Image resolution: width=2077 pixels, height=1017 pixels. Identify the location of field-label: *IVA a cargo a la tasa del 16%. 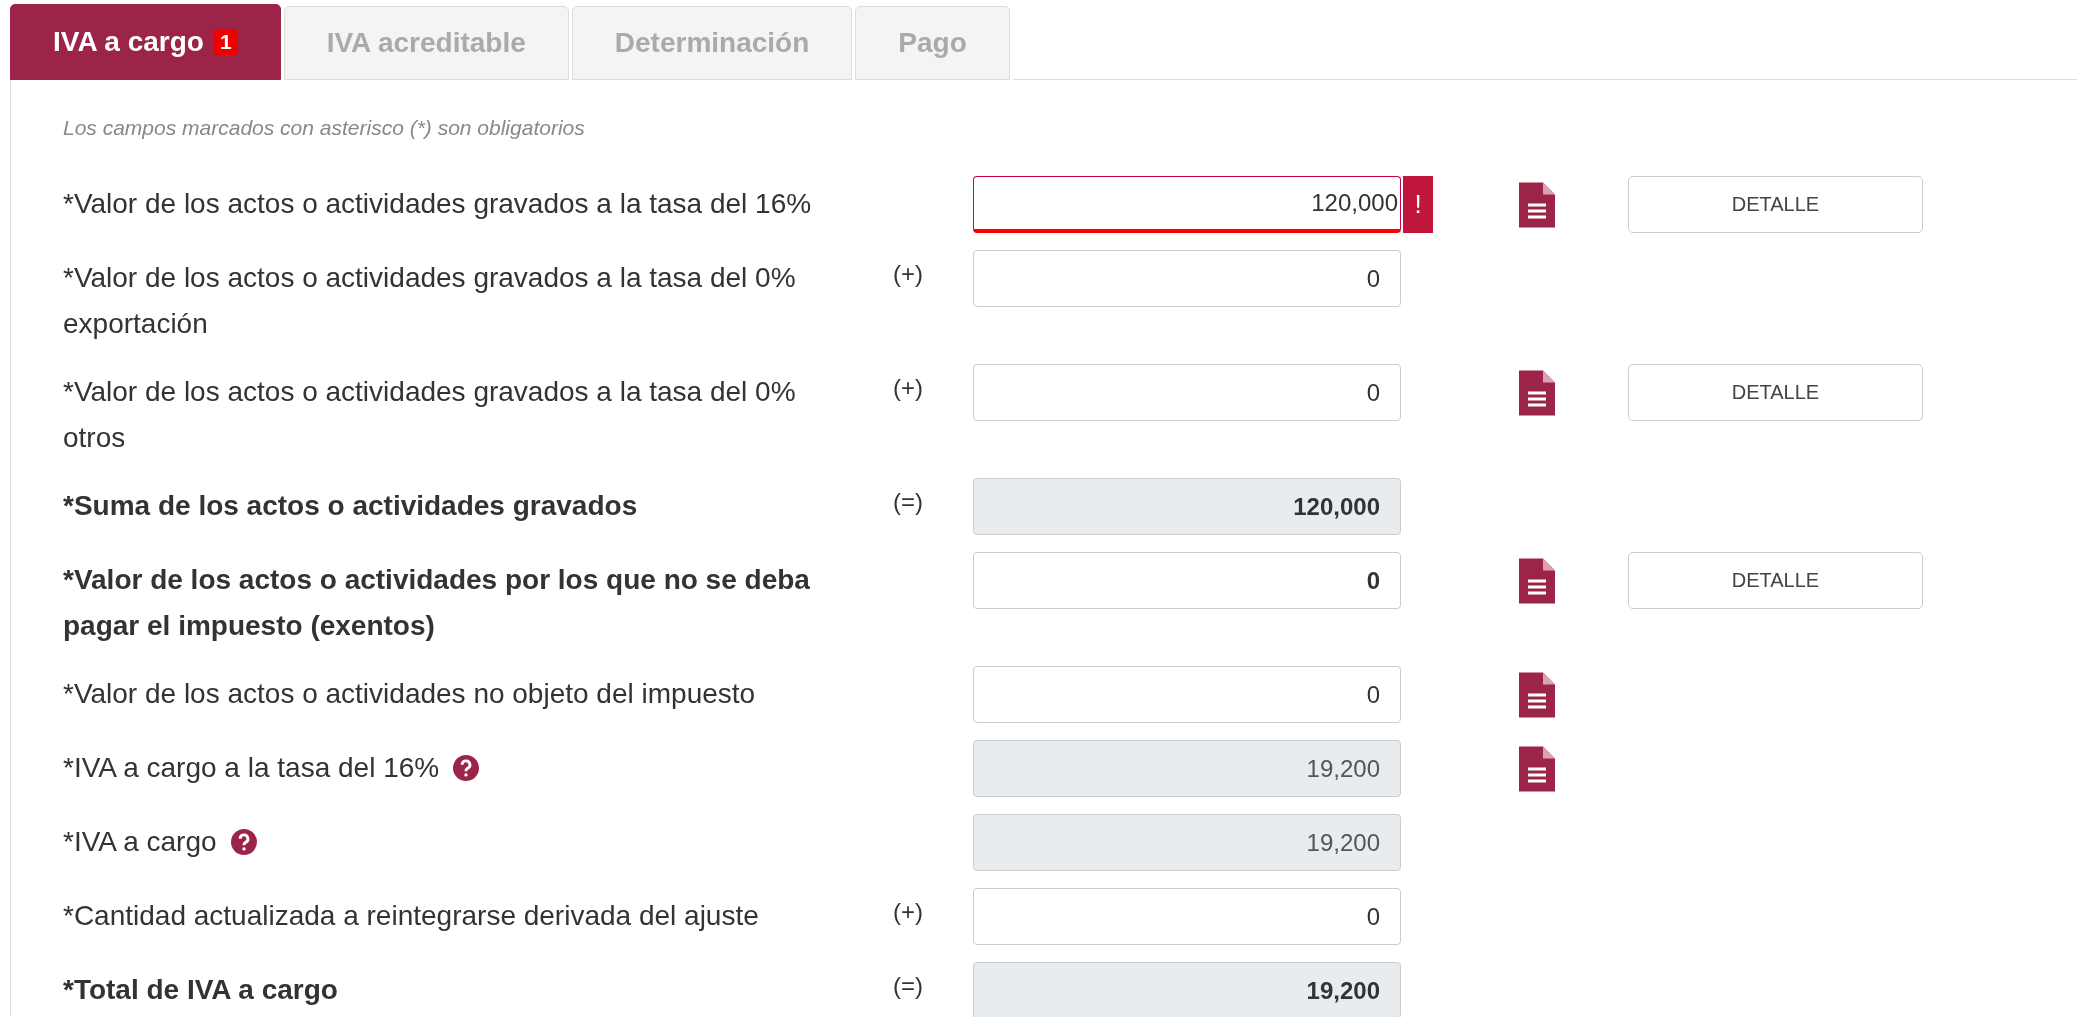
(251, 768).